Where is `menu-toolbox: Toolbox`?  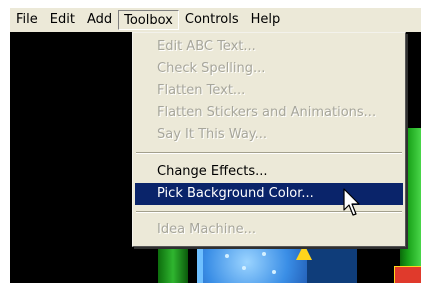 menu-toolbox: Toolbox is located at coordinates (148, 20).